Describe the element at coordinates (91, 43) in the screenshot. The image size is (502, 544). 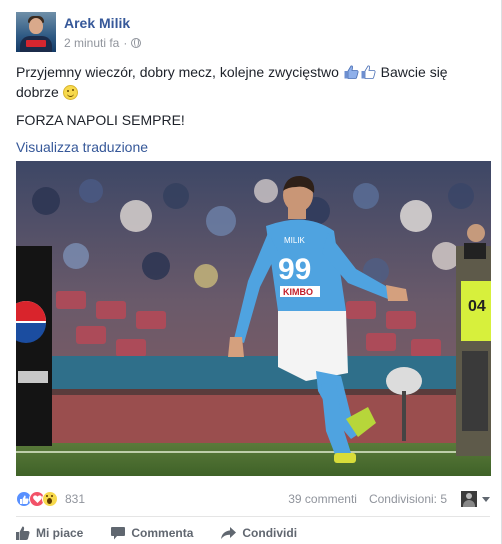
I see `timestamp: 2 minuti fa` at that location.